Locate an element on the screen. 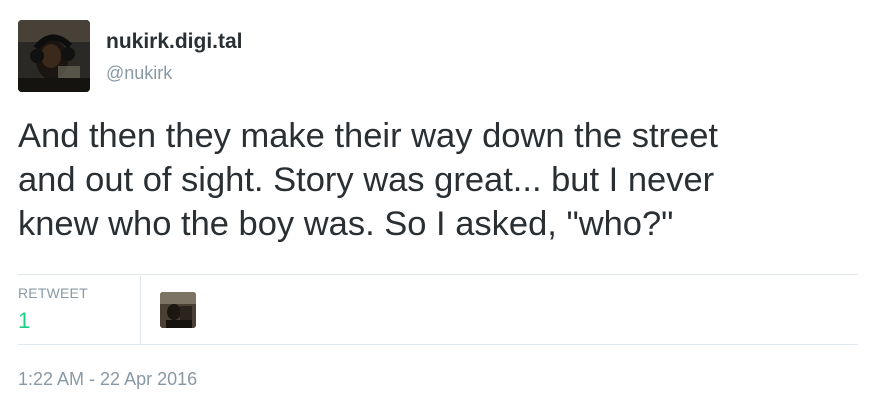 This screenshot has height=410, width=873. author-avatar is located at coordinates (54, 56).